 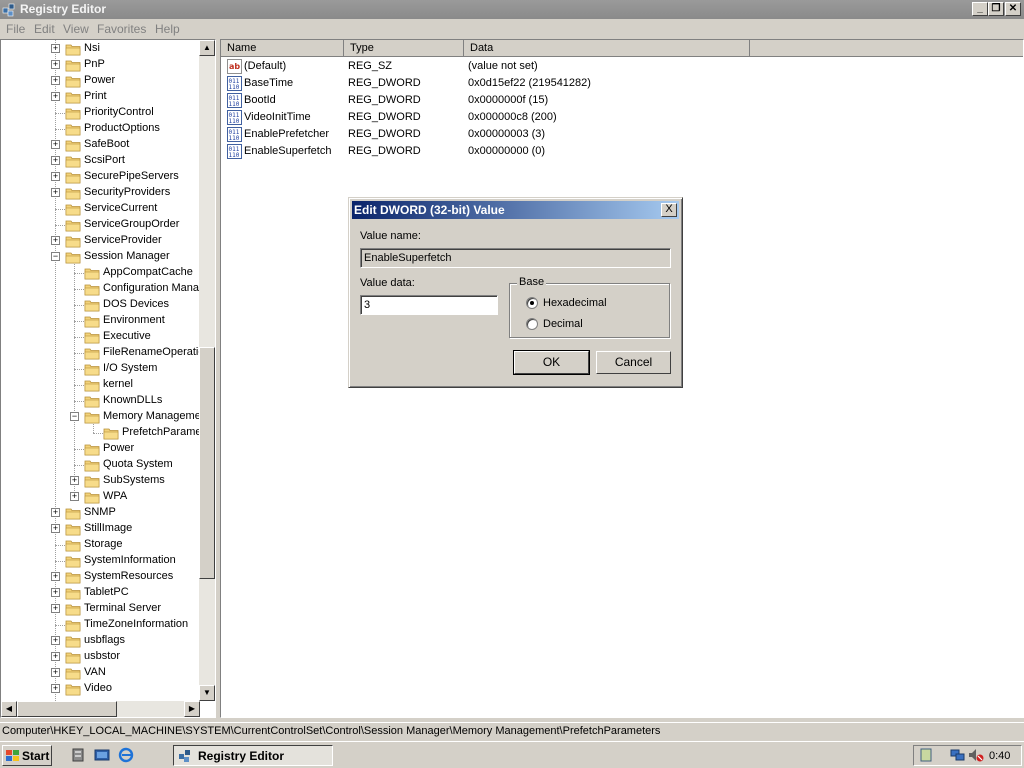 What do you see at coordinates (134, 320) in the screenshot?
I see `tree-node-label: Environment` at bounding box center [134, 320].